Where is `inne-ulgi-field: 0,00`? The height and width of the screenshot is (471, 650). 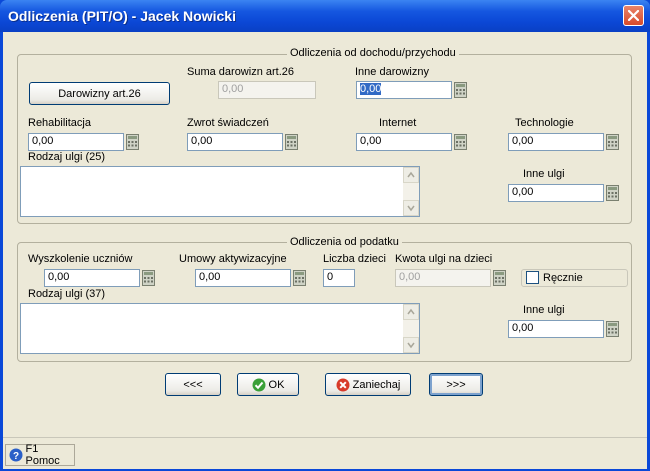
inne-ulgi-field: 0,00 is located at coordinates (556, 193).